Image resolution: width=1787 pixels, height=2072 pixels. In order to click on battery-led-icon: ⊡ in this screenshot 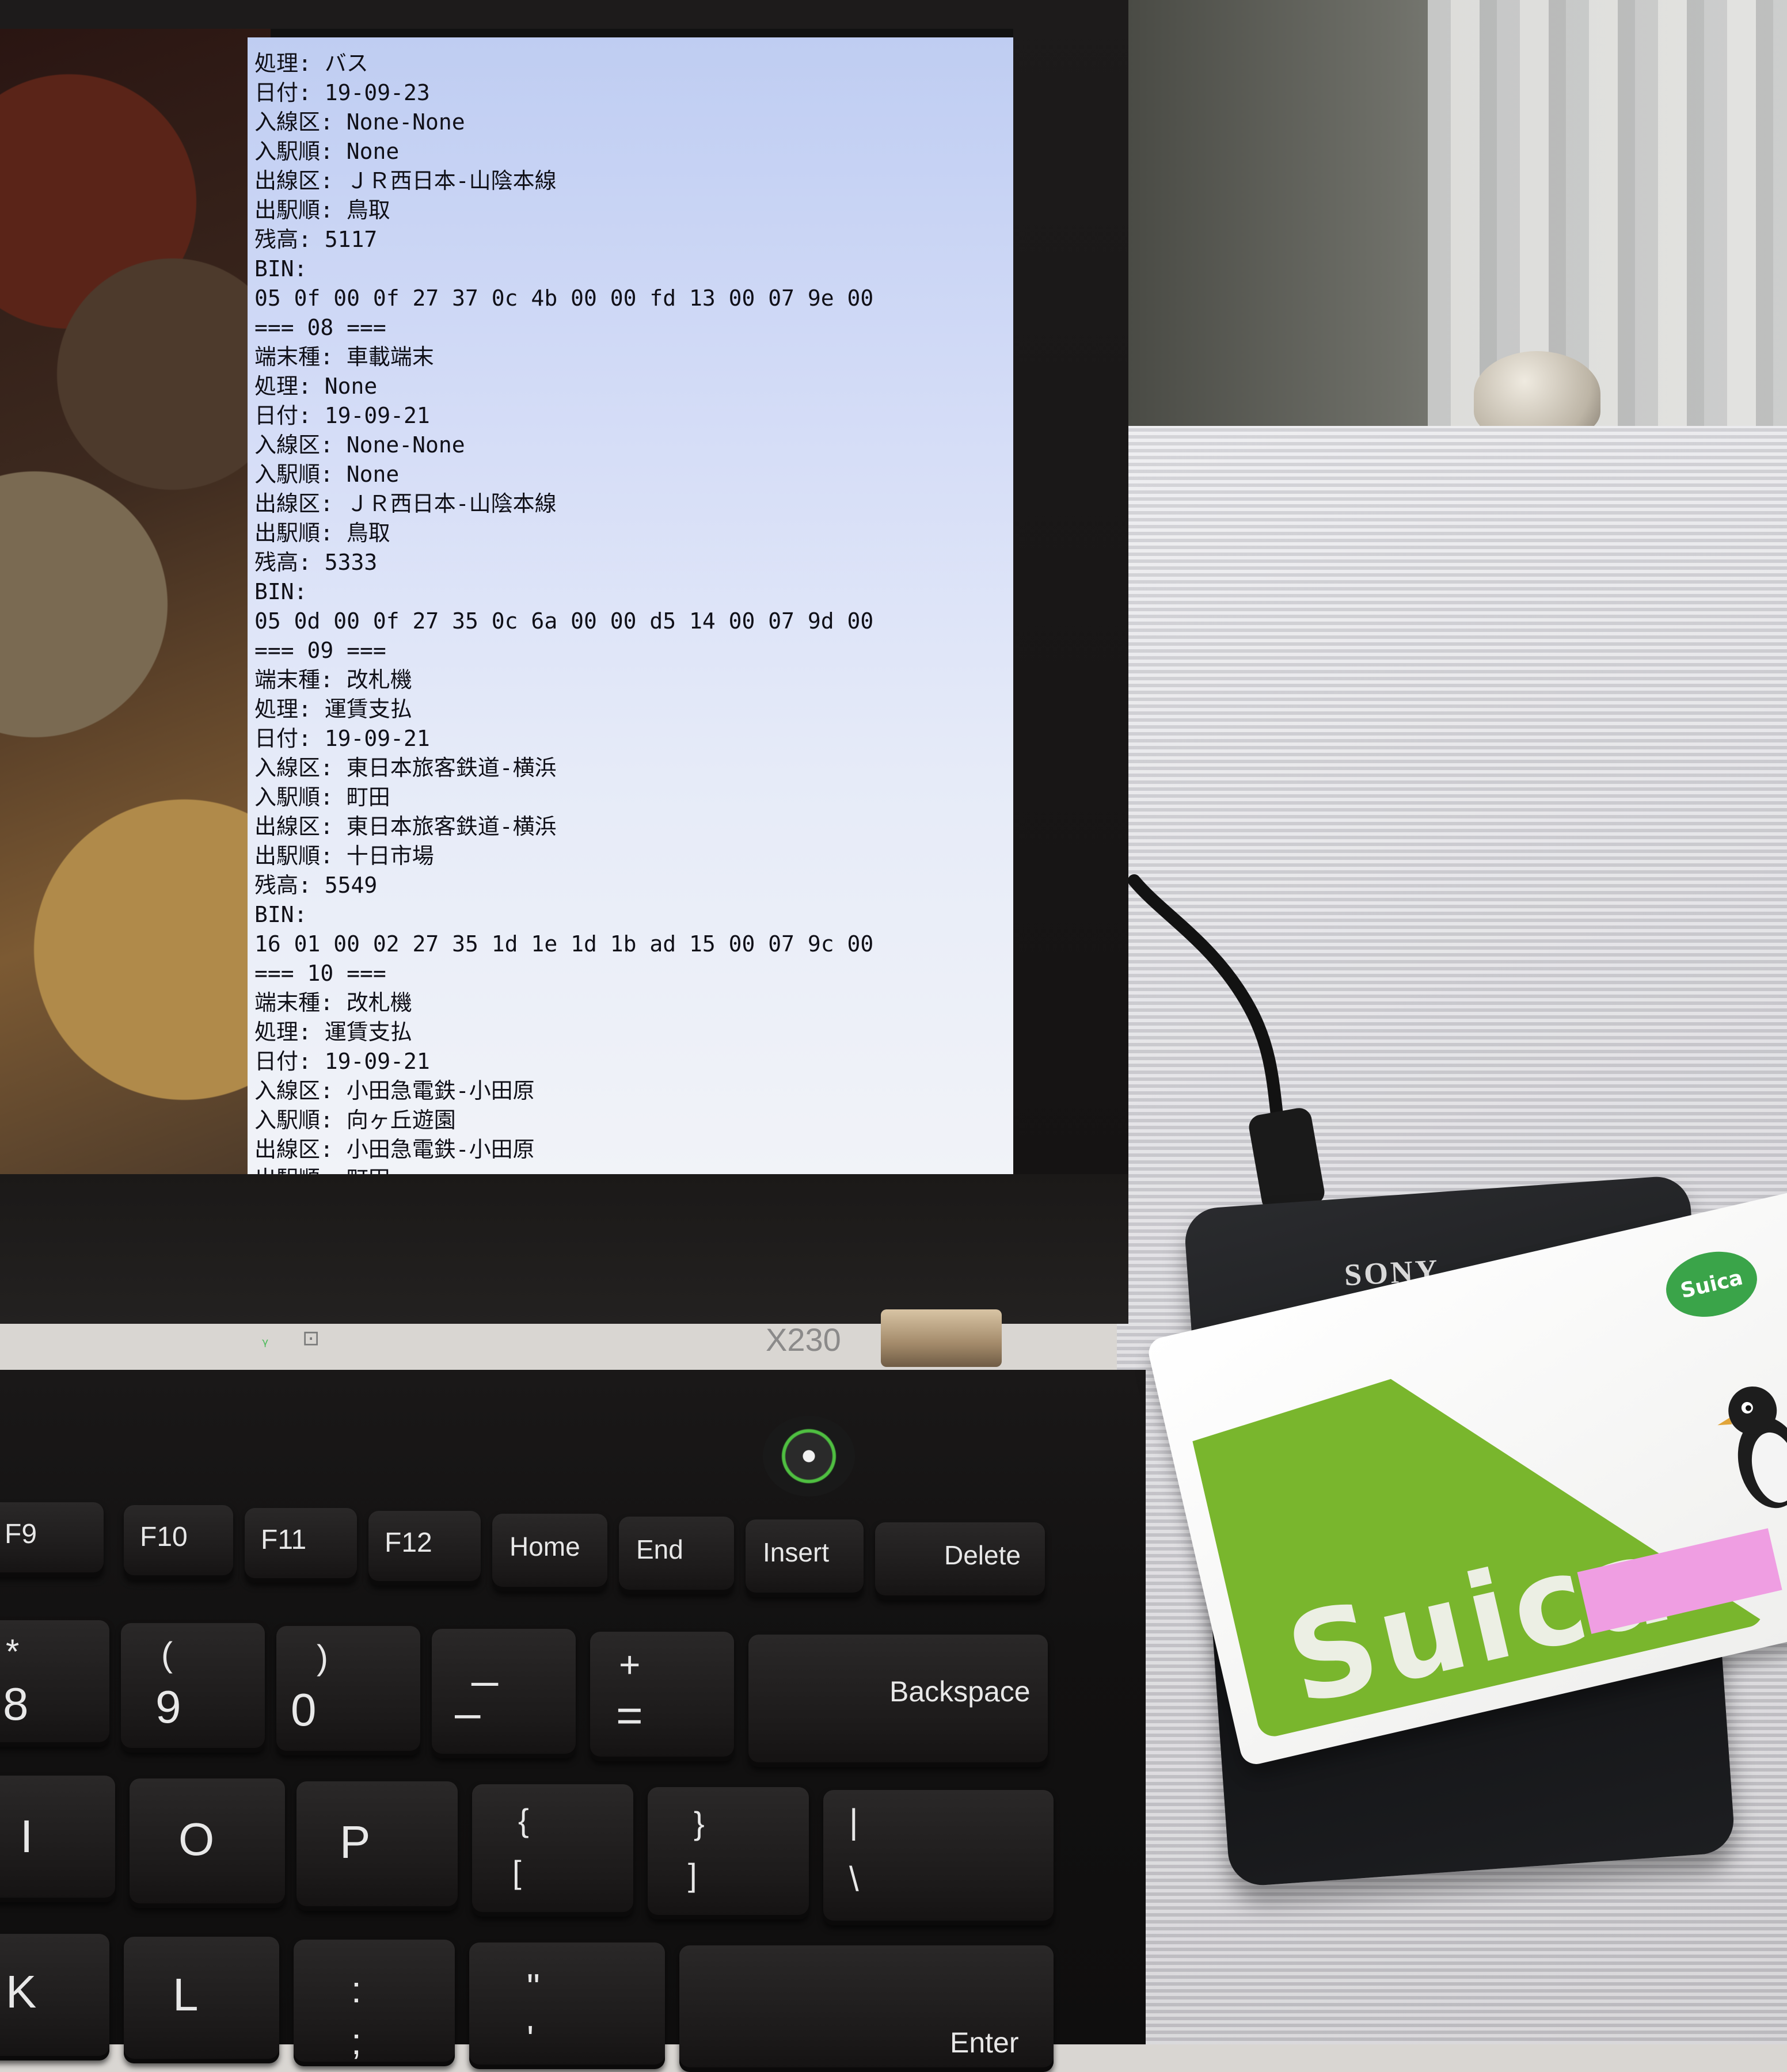, I will do `click(311, 1339)`.